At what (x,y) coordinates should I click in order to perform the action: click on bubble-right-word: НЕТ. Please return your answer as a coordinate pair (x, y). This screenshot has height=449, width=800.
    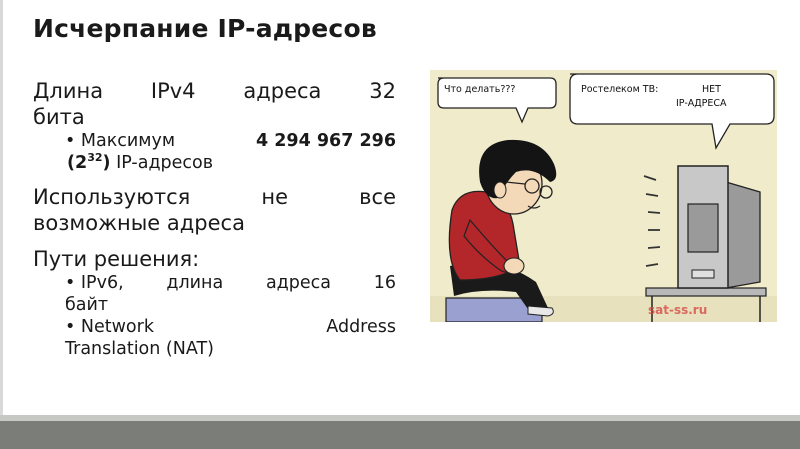
    Looking at the image, I should click on (711, 89).